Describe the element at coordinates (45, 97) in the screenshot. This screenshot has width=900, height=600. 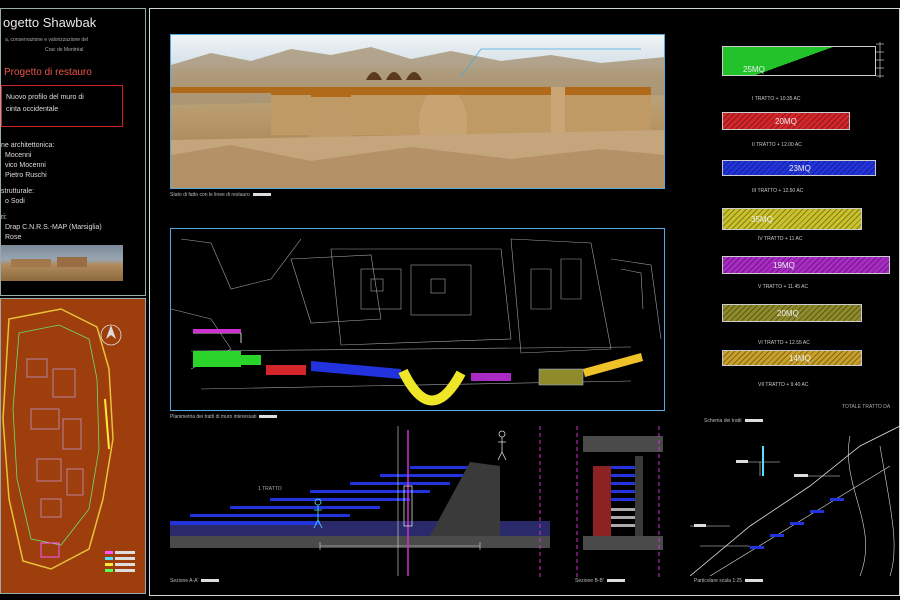
I see `box-text-line1: Nuovo profilo del muro di` at that location.